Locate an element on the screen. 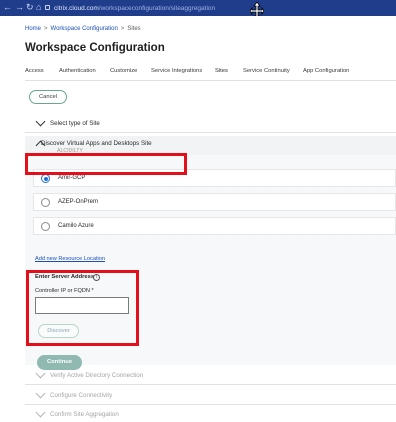 This screenshot has width=396, height=422. breadcrumb-workspace-configuration: Workspace Configuration is located at coordinates (84, 29).